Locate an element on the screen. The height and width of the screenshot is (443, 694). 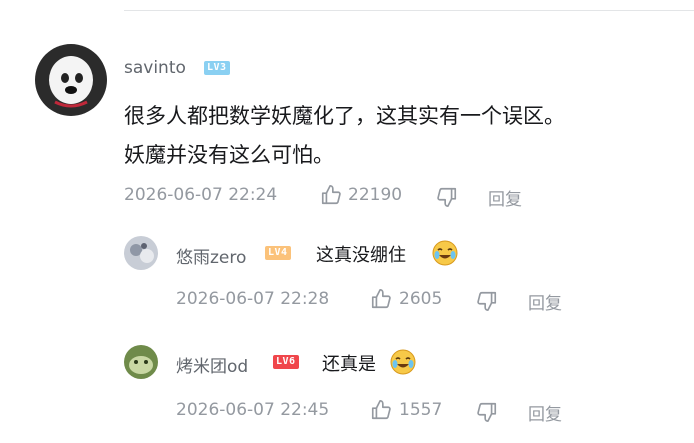
timestamp: 2026-06-07 22:45 is located at coordinates (253, 410).